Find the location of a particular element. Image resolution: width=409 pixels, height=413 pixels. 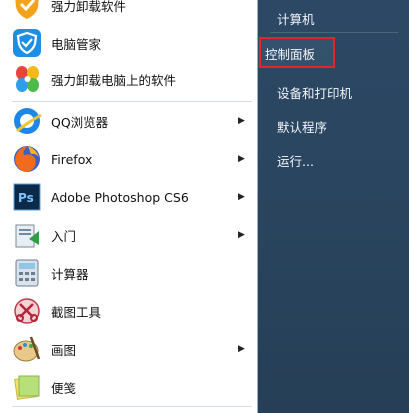

firefox-icon is located at coordinates (27, 159).